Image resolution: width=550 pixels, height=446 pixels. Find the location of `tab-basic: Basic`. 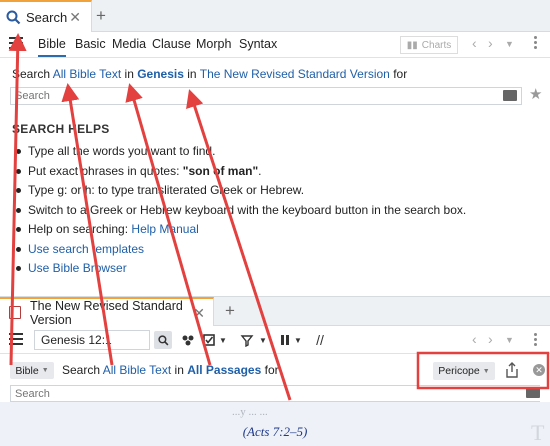

tab-basic: Basic is located at coordinates (90, 44).